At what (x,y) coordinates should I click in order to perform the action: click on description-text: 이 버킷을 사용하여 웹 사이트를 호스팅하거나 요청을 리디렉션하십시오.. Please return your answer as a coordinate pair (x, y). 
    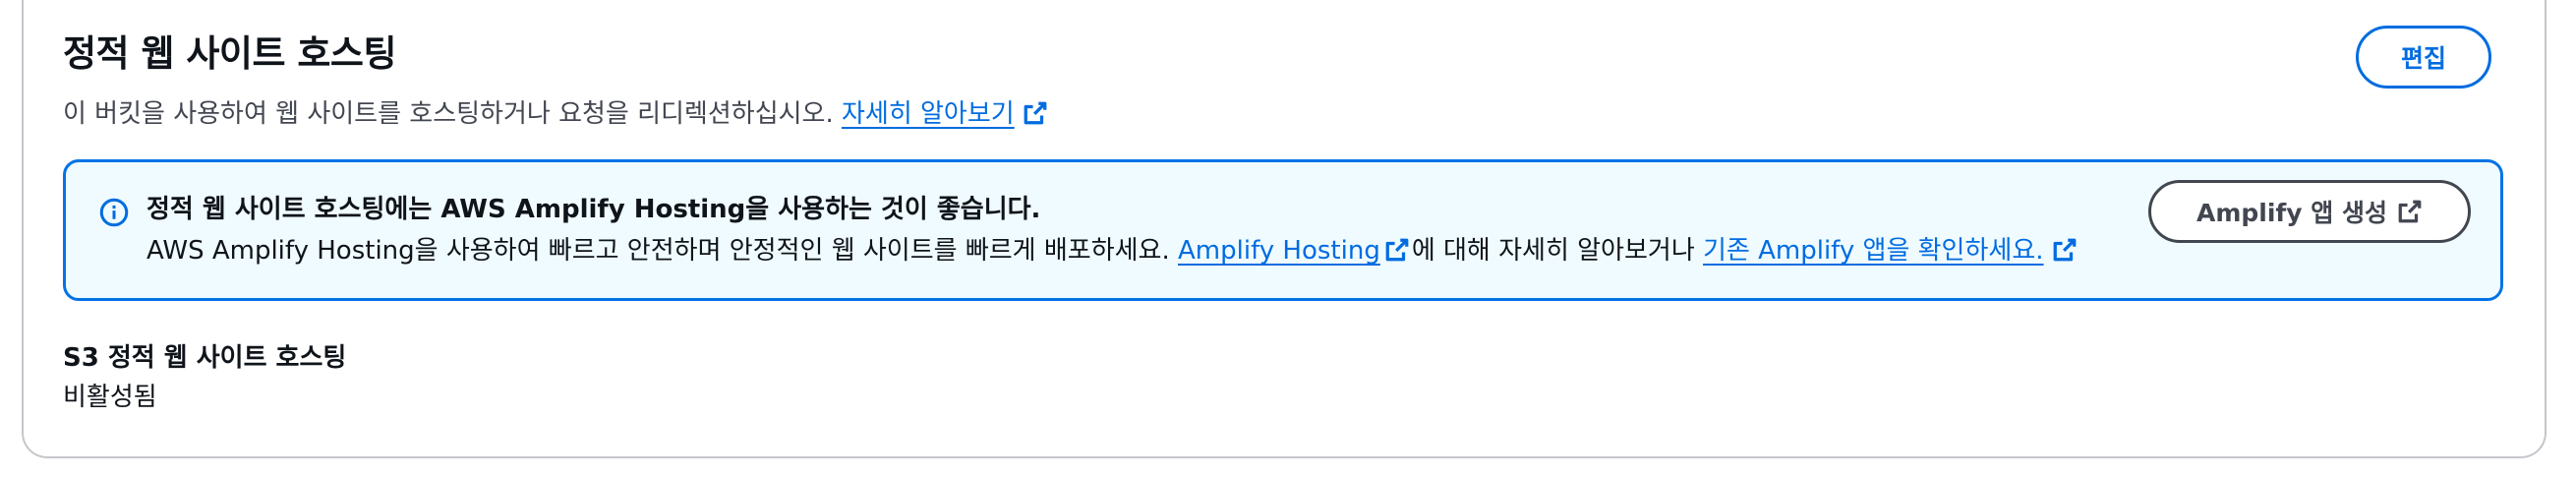
    Looking at the image, I should click on (448, 114).